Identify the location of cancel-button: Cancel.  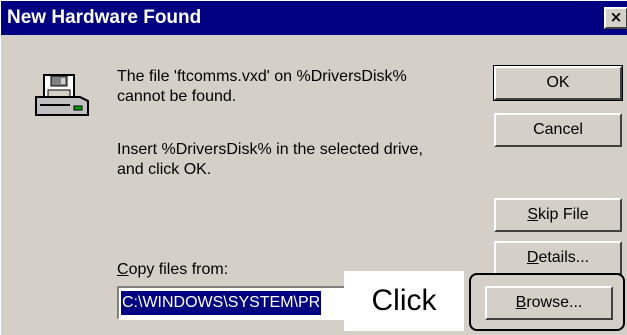
(558, 130).